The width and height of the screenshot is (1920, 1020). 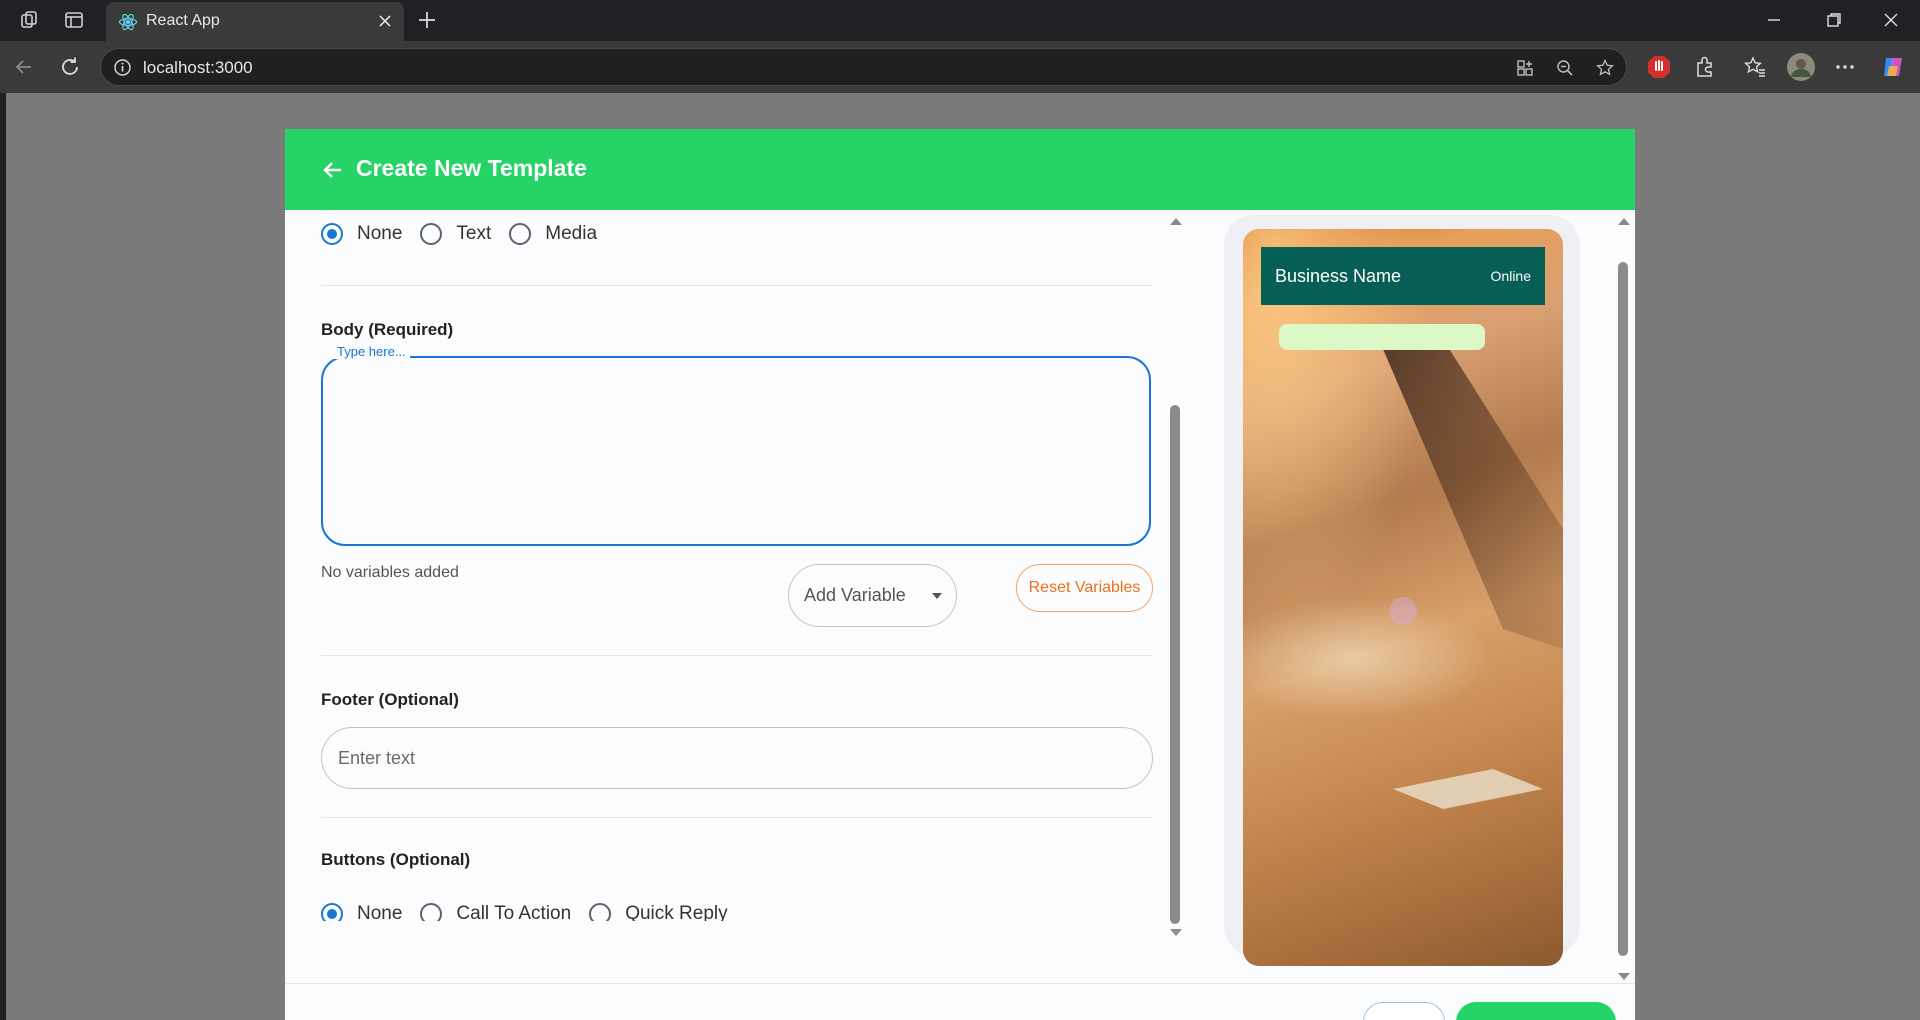 I want to click on modal-header: Create New Template, so click(x=960, y=169).